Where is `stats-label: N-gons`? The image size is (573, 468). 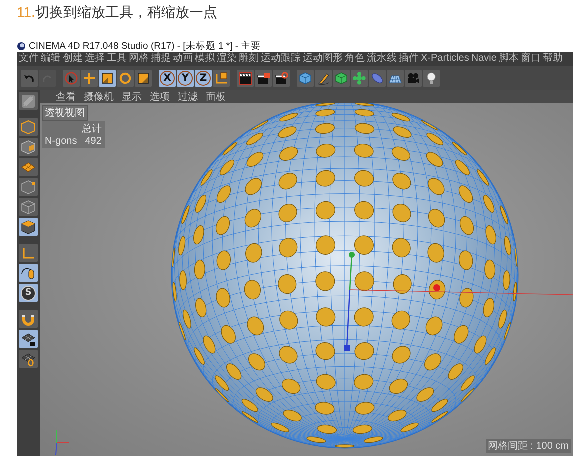 stats-label: N-gons is located at coordinates (61, 141).